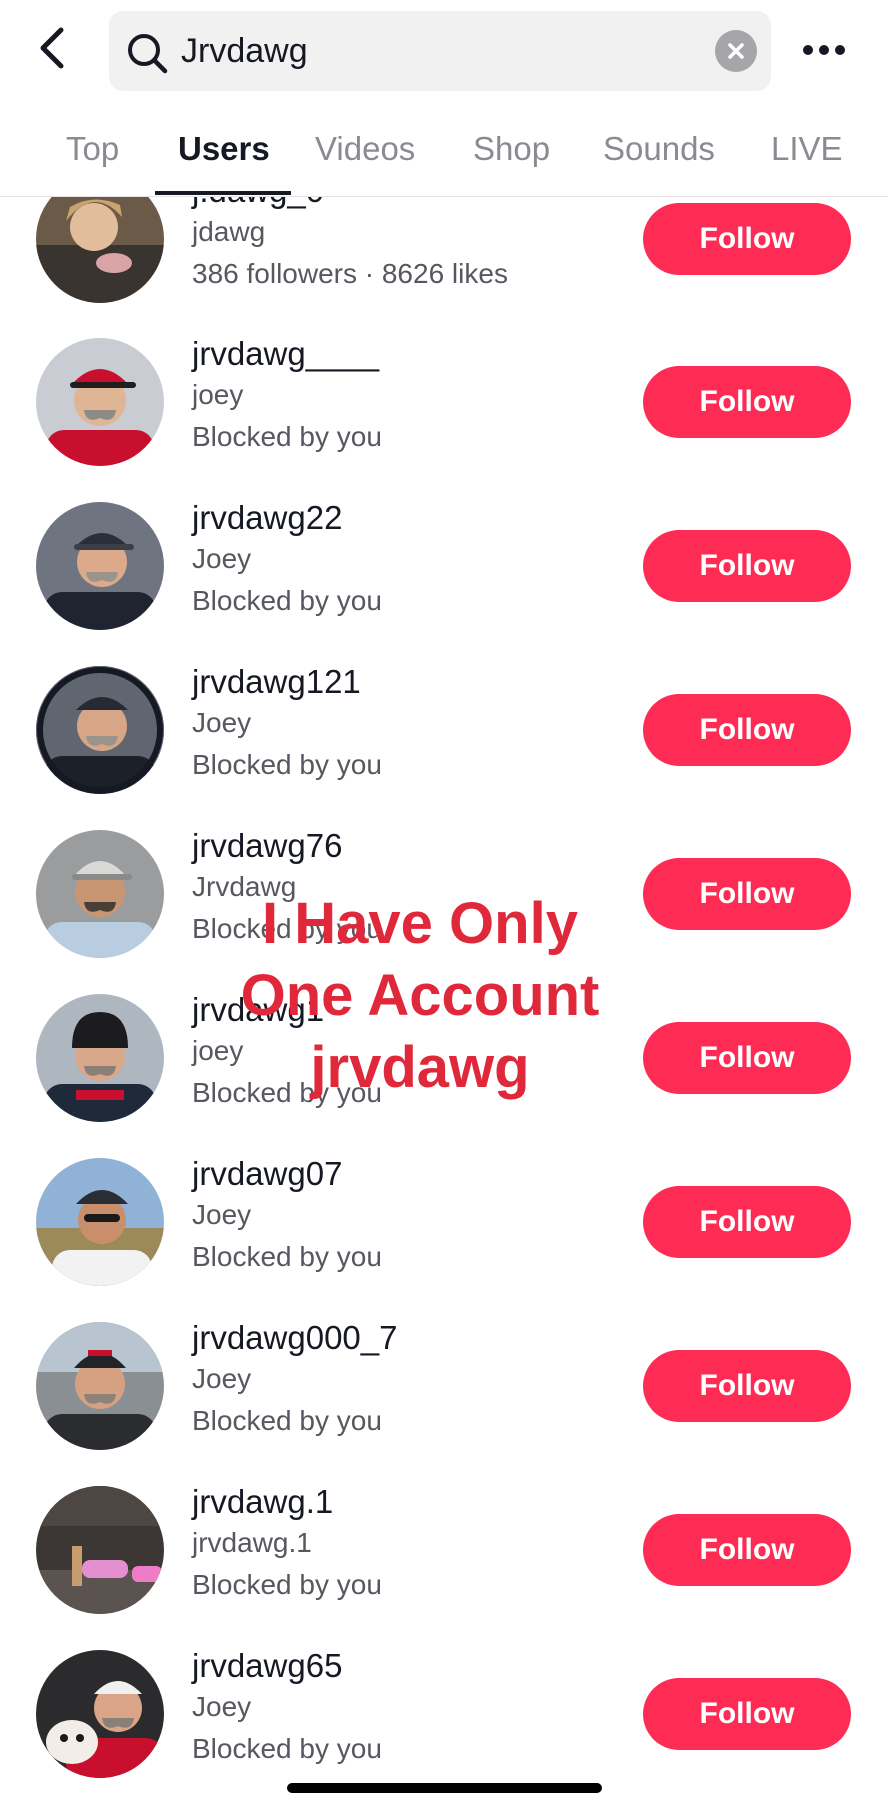 Image resolution: width=888 pixels, height=1814 pixels. What do you see at coordinates (444, 1713) in the screenshot?
I see `user-row: jrvdawg65 Joey Blocked by you Follow` at bounding box center [444, 1713].